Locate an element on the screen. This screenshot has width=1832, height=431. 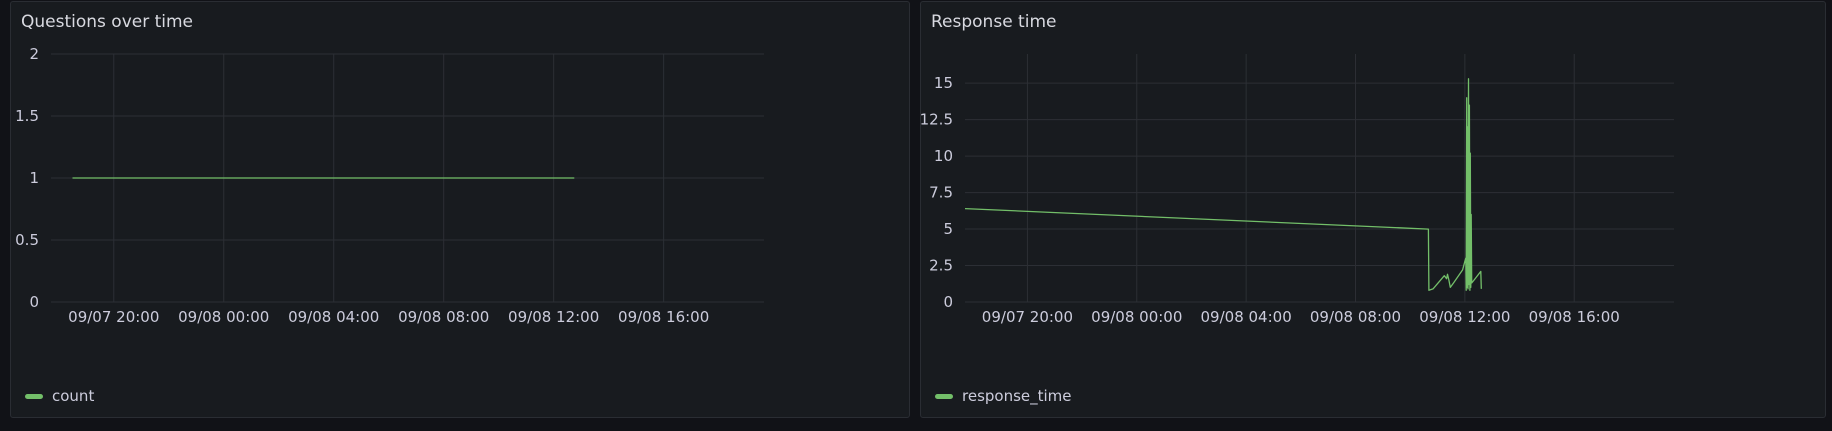
y-tick-label: 10 is located at coordinates (943, 156).